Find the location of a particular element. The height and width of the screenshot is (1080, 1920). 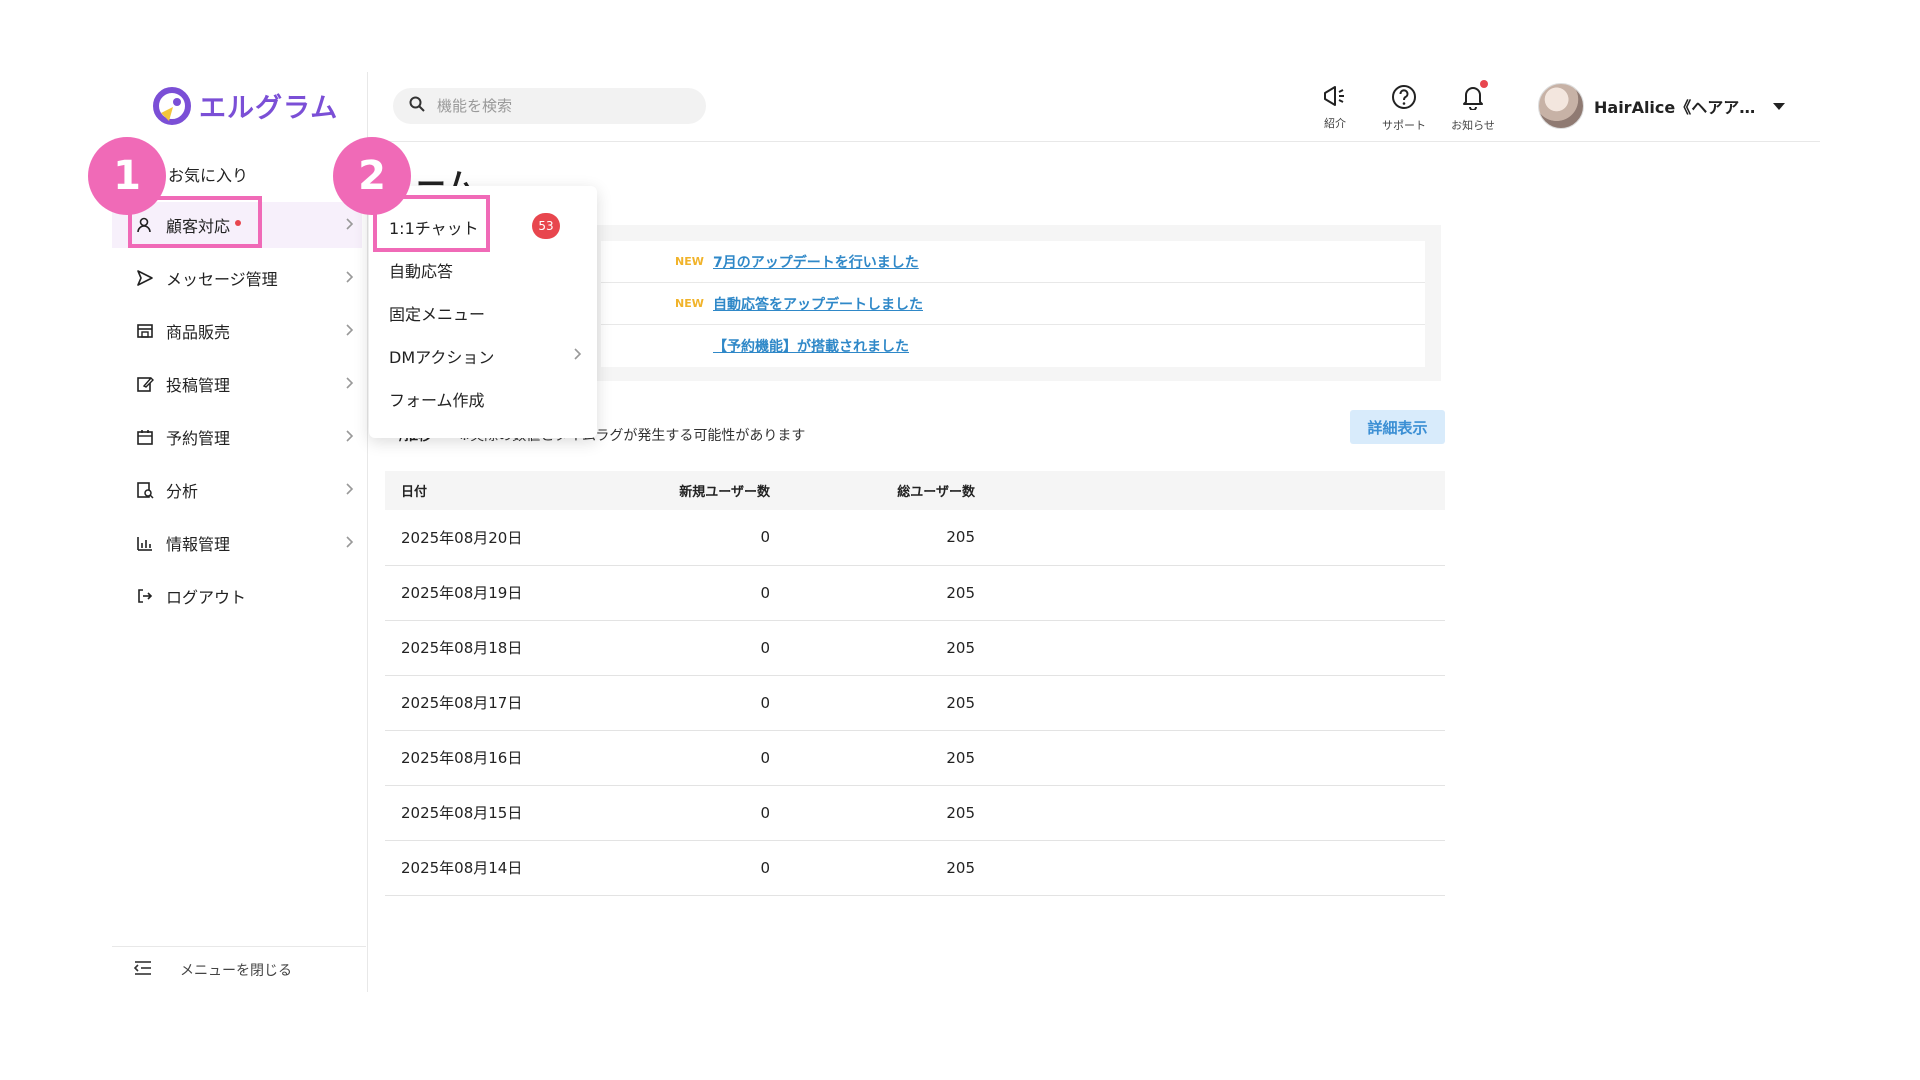

cell-date: 2025年08月18日 is located at coordinates (480, 648).